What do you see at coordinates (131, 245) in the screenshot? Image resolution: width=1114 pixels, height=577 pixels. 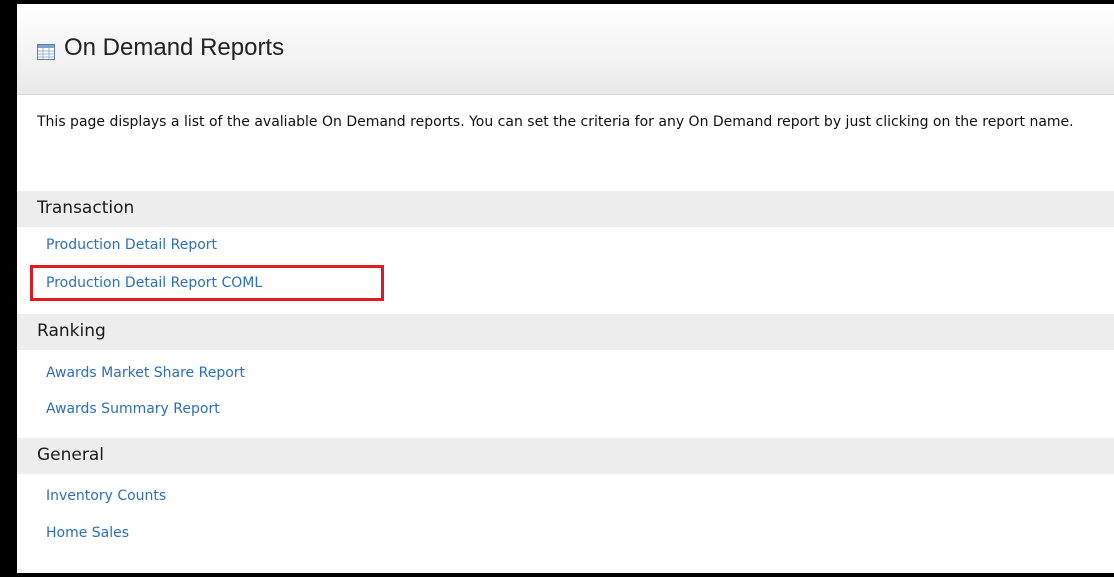 I see `report-link-production-detail: Production Detail Report` at bounding box center [131, 245].